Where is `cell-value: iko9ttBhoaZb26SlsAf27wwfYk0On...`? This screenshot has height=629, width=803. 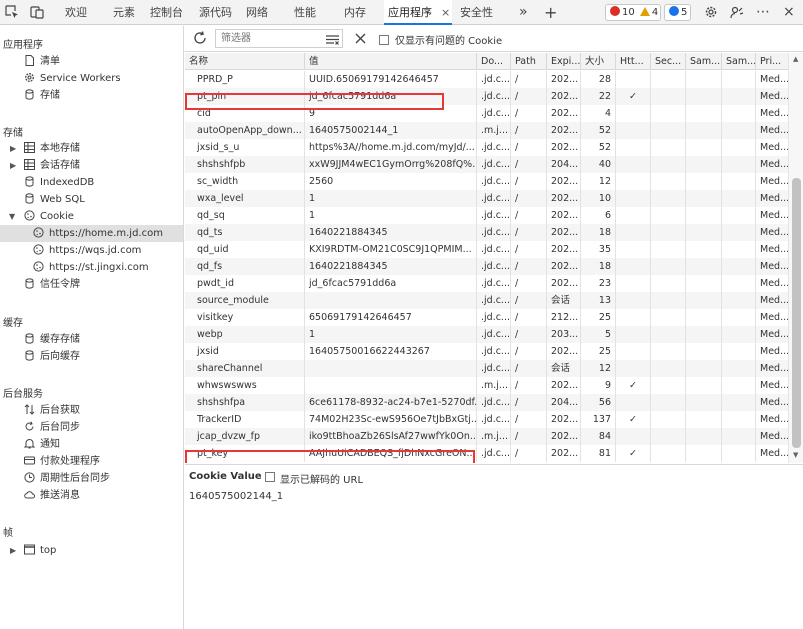
cell-value: iko9ttBhoaZb26SlsAf27wwfYk0On... is located at coordinates (391, 436).